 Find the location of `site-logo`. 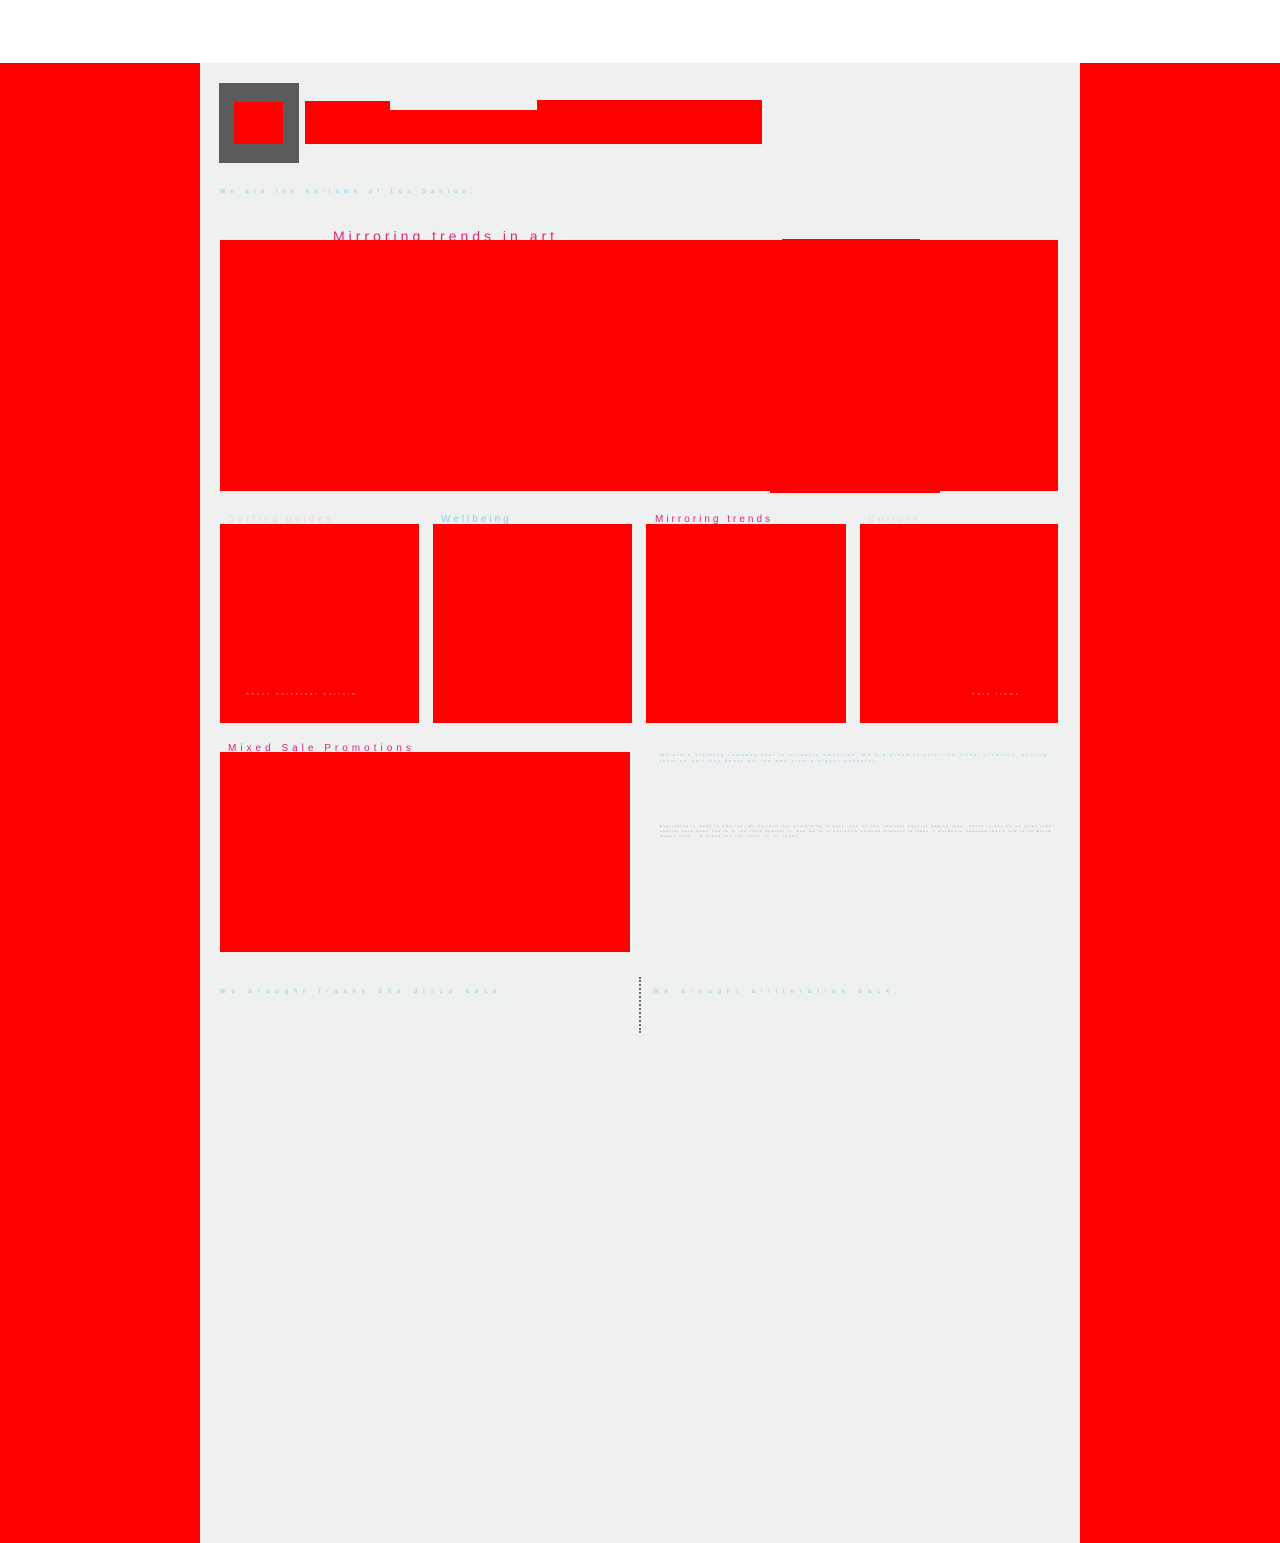

site-logo is located at coordinates (259, 123).